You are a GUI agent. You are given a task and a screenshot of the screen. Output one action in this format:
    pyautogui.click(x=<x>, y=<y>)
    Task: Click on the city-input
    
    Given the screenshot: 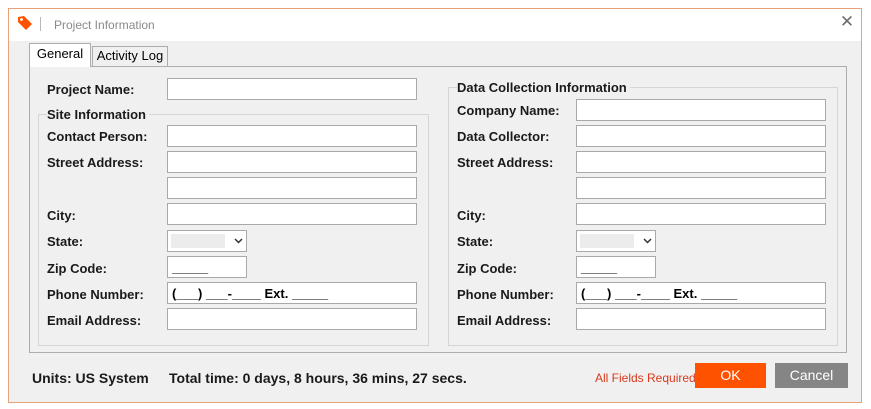 What is the action you would take?
    pyautogui.click(x=292, y=214)
    